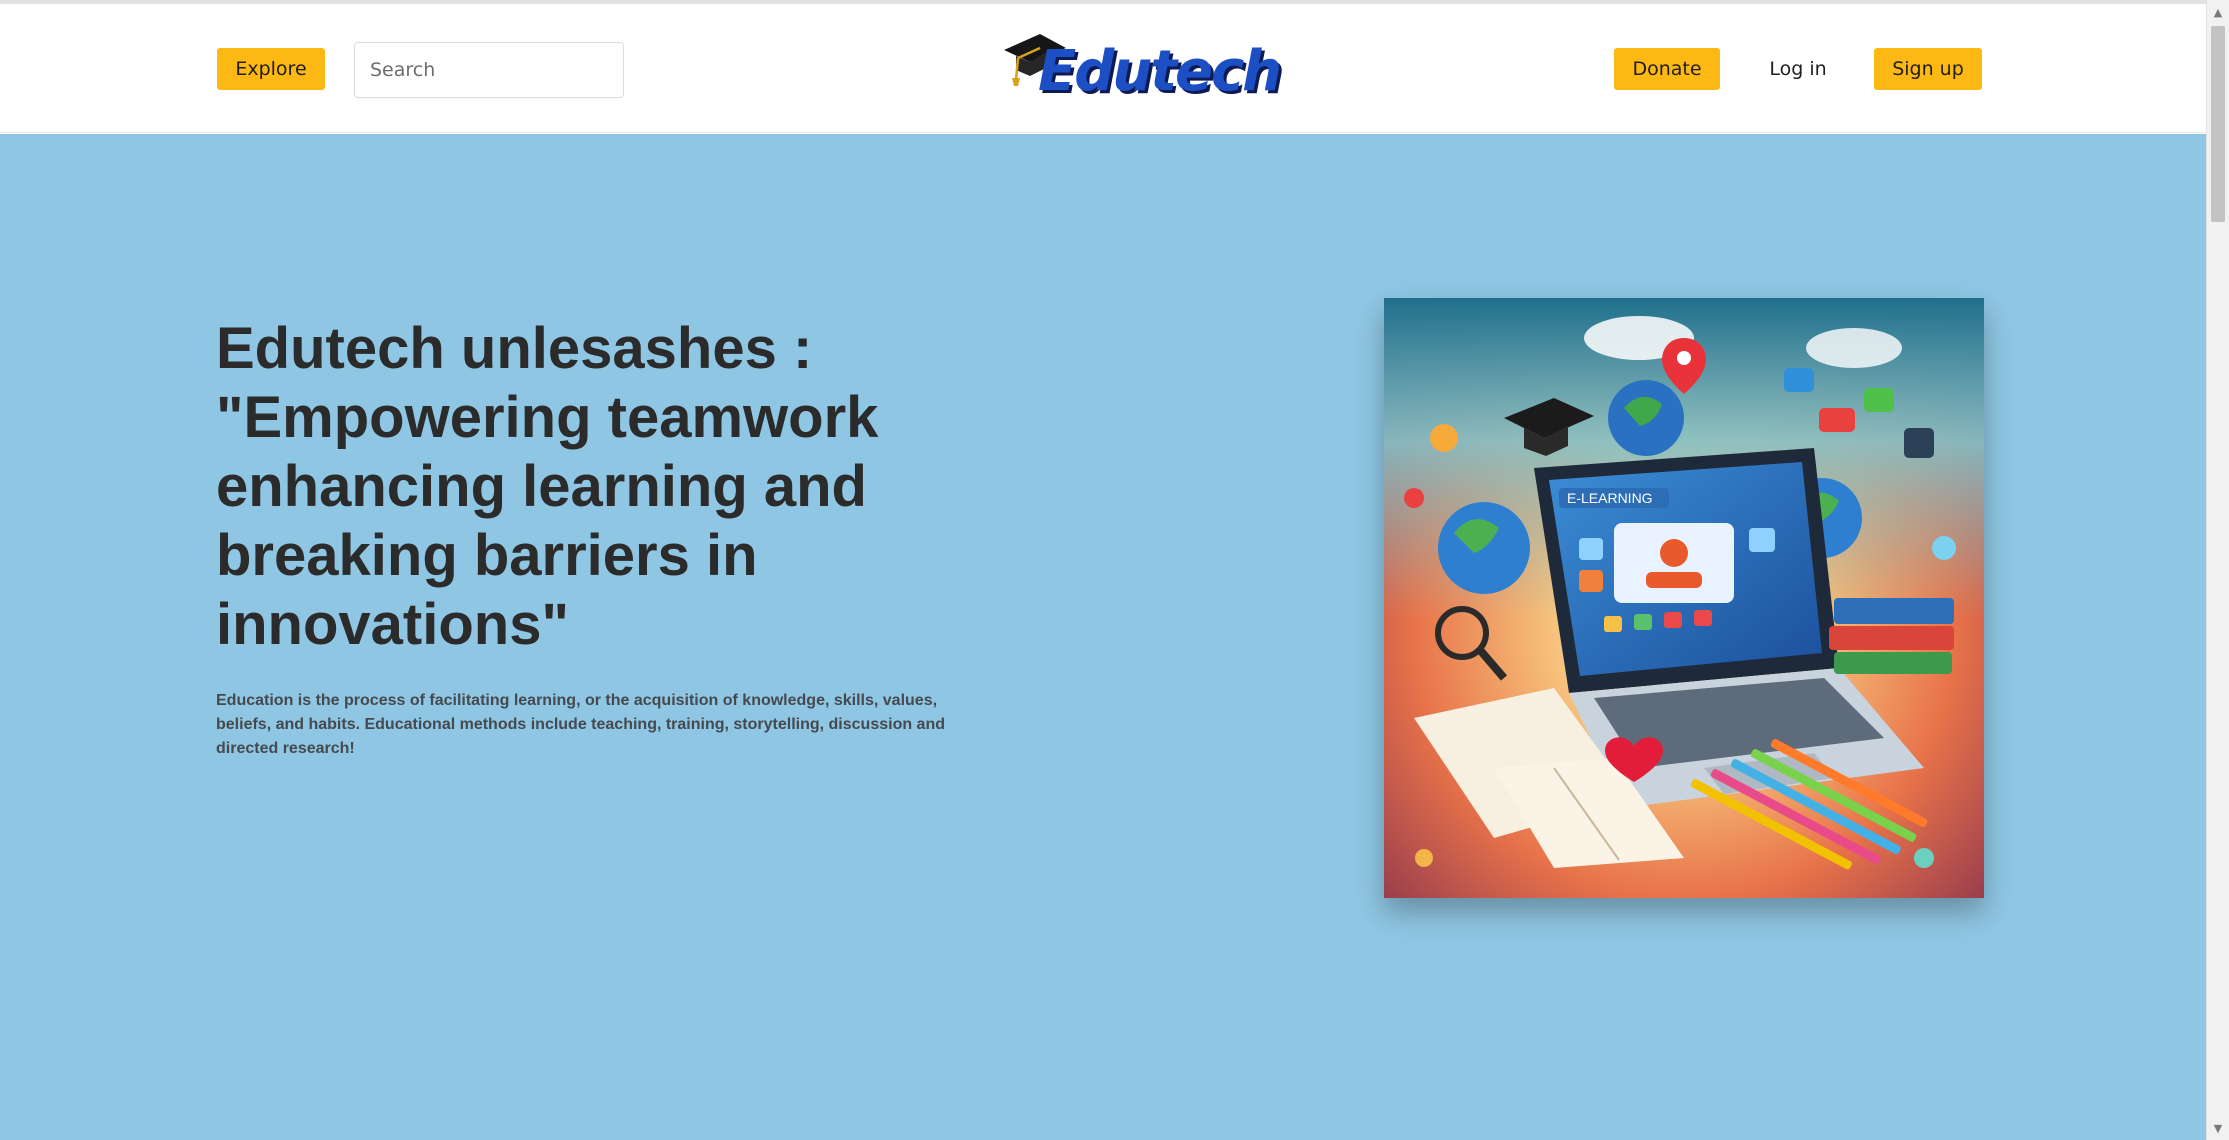 This screenshot has height=1140, width=2229. What do you see at coordinates (541, 486) in the screenshot?
I see `headline-line: enhancing learning and` at bounding box center [541, 486].